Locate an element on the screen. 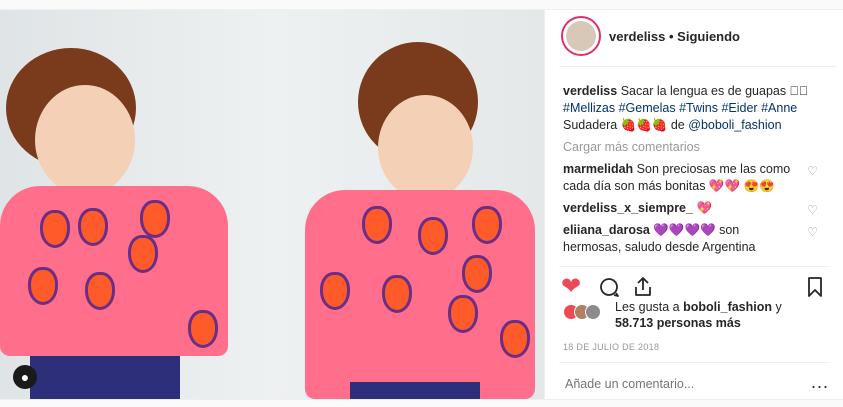 This screenshot has width=843, height=407. hashtag: #Eider is located at coordinates (739, 108).